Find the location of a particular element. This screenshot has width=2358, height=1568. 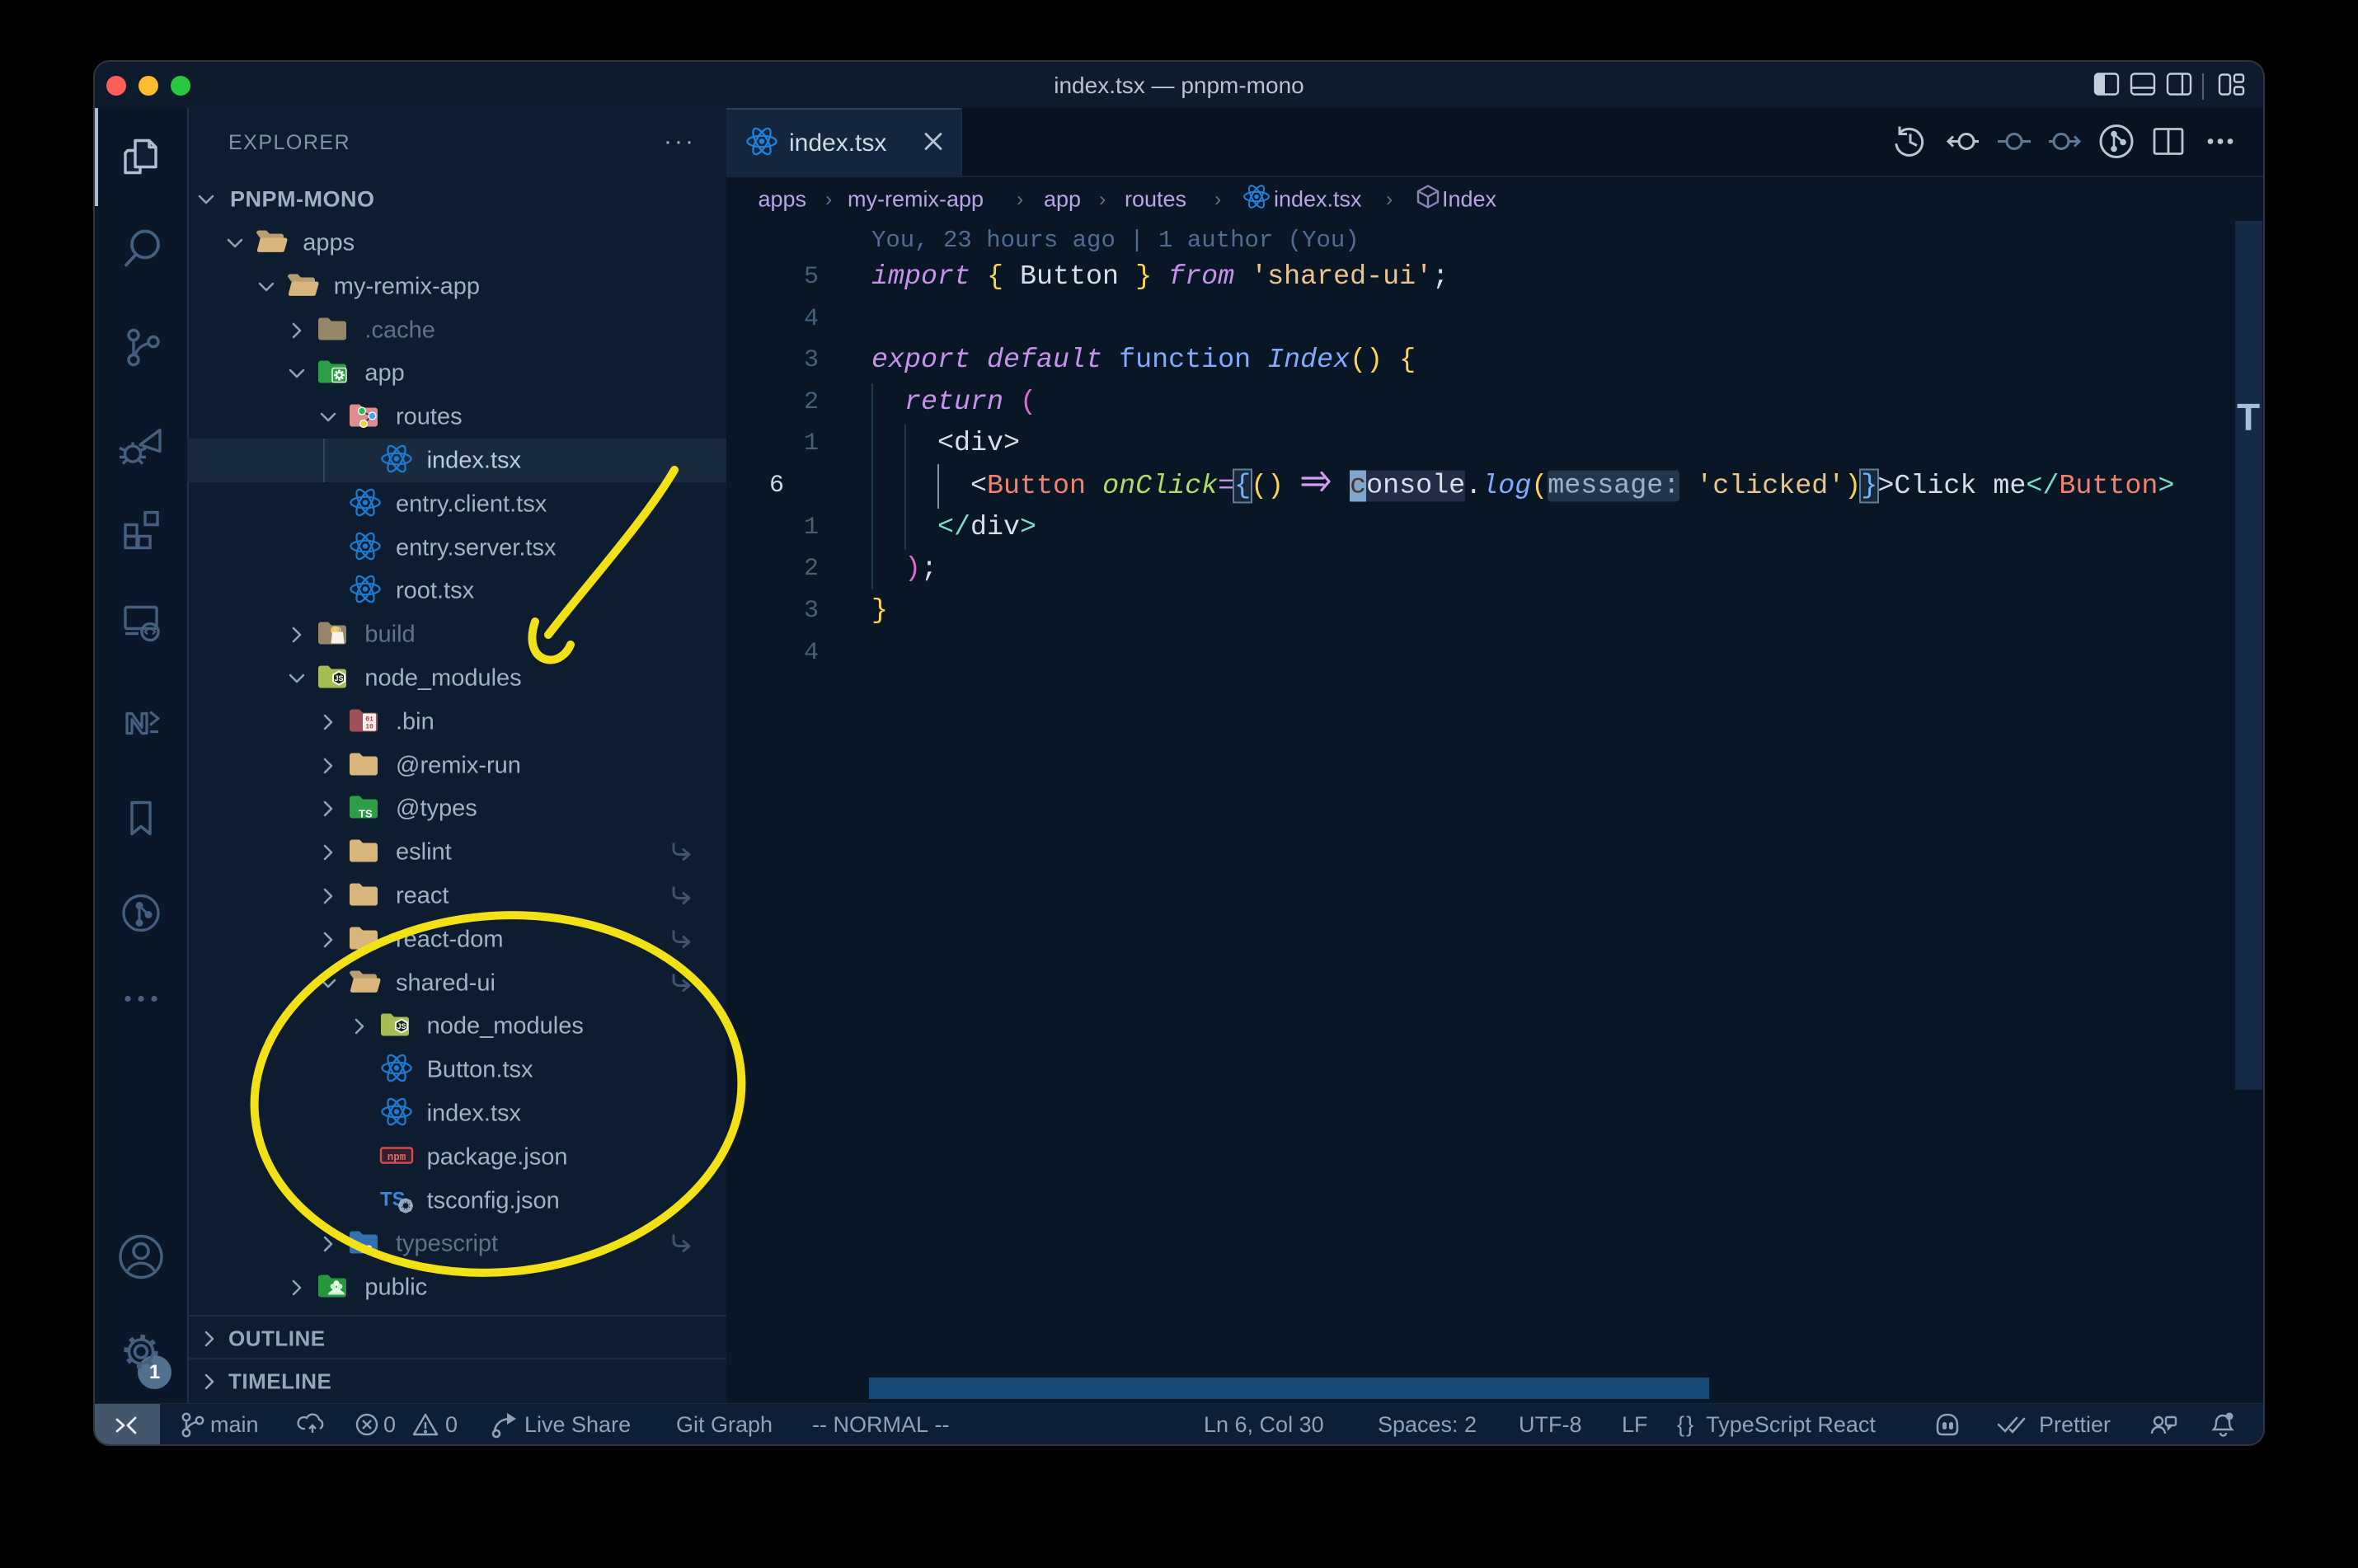

svg-text: 01 is located at coordinates (369, 719).